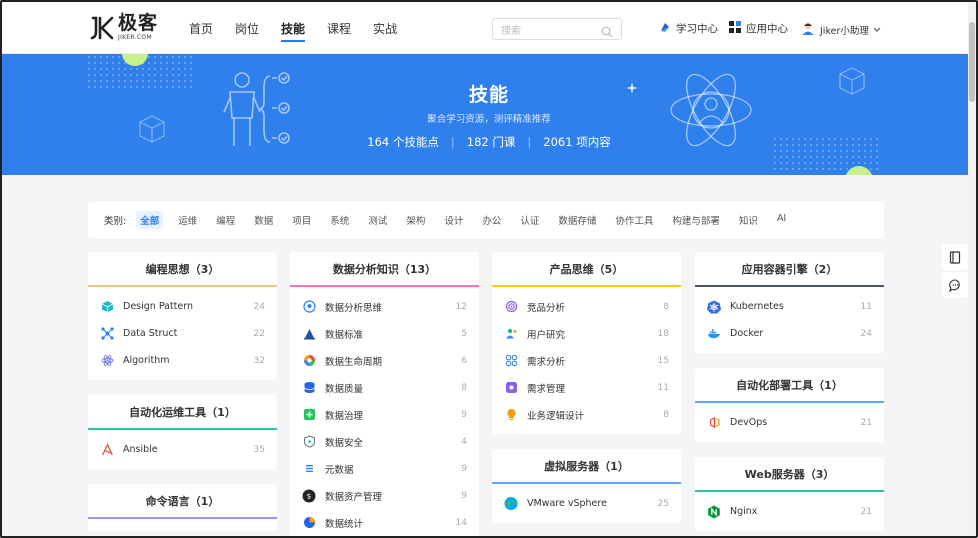 The height and width of the screenshot is (538, 978). I want to click on skill-item: 数据生命周期 6, so click(384, 360).